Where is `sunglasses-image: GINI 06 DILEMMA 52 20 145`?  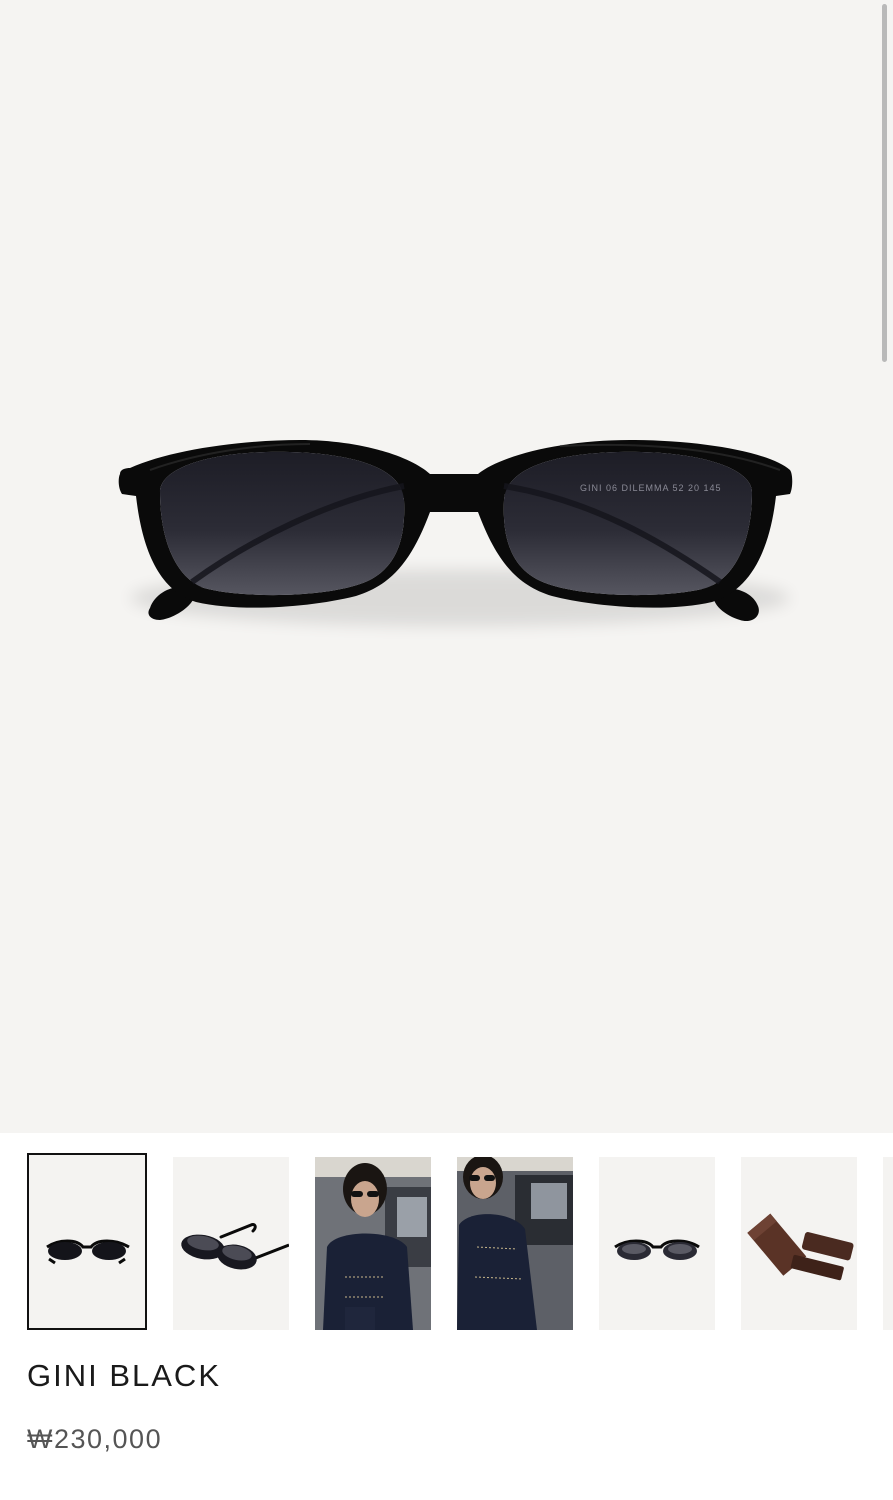 sunglasses-image: GINI 06 DILEMMA 52 20 145 is located at coordinates (455, 533).